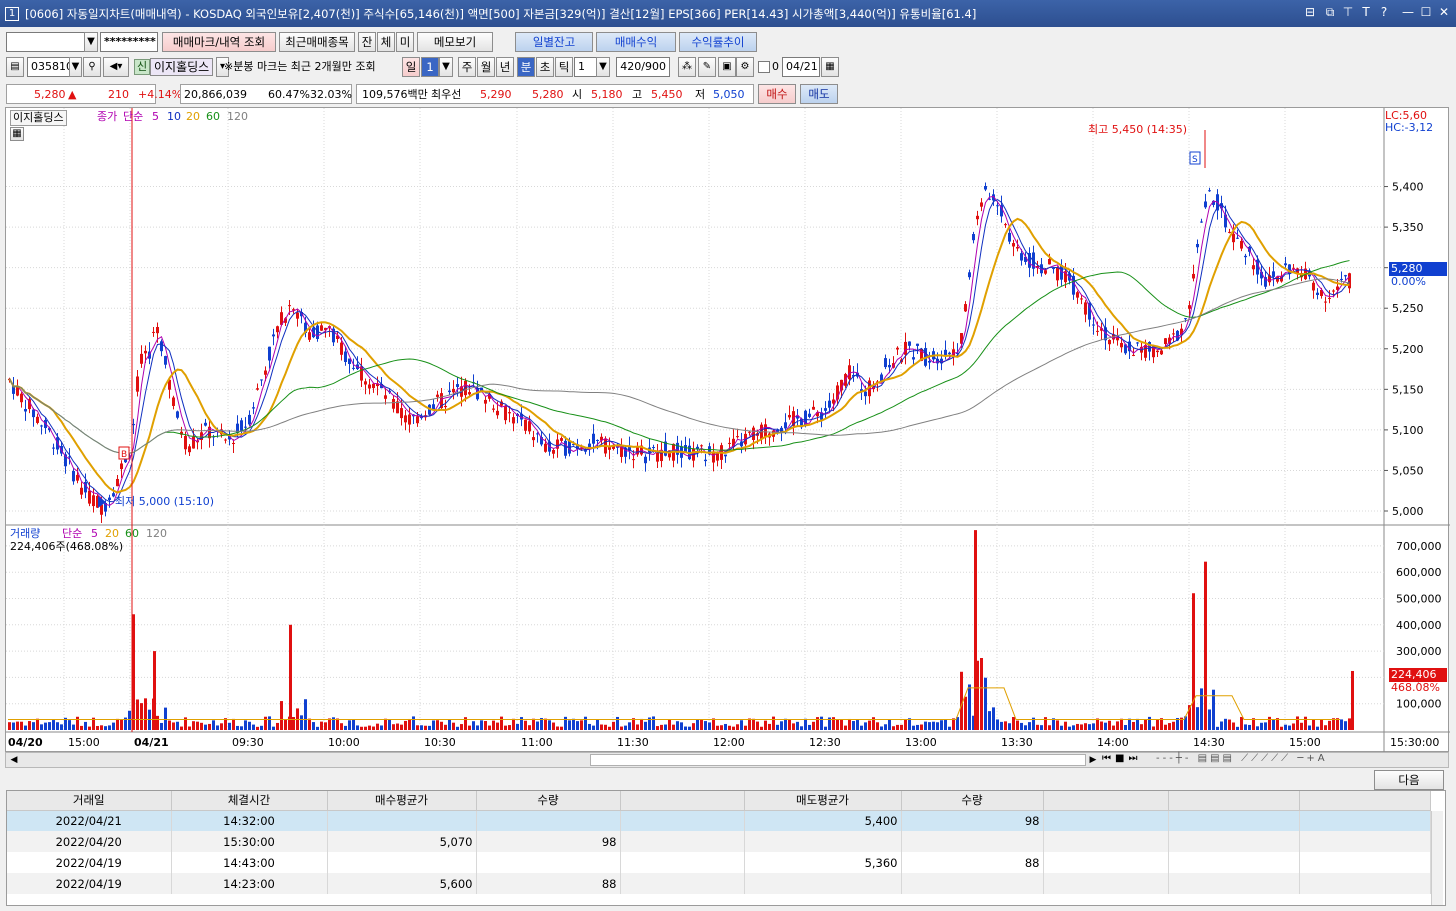  Describe the element at coordinates (729, 94) in the screenshot. I see `low-price: 5,050` at that location.